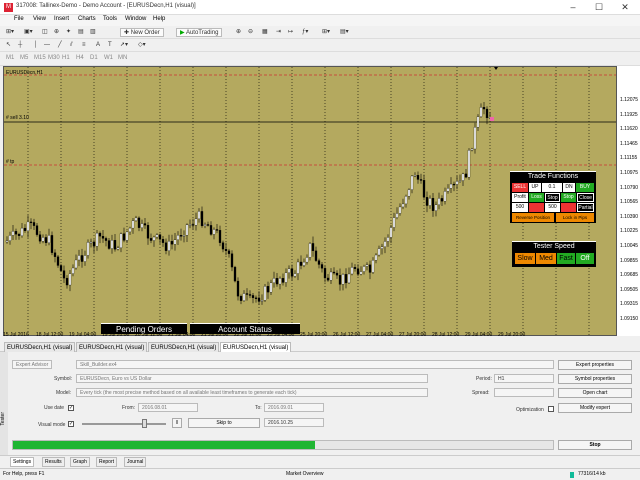  What do you see at coordinates (552, 207) in the screenshot?
I see `value-field: 500` at bounding box center [552, 207].